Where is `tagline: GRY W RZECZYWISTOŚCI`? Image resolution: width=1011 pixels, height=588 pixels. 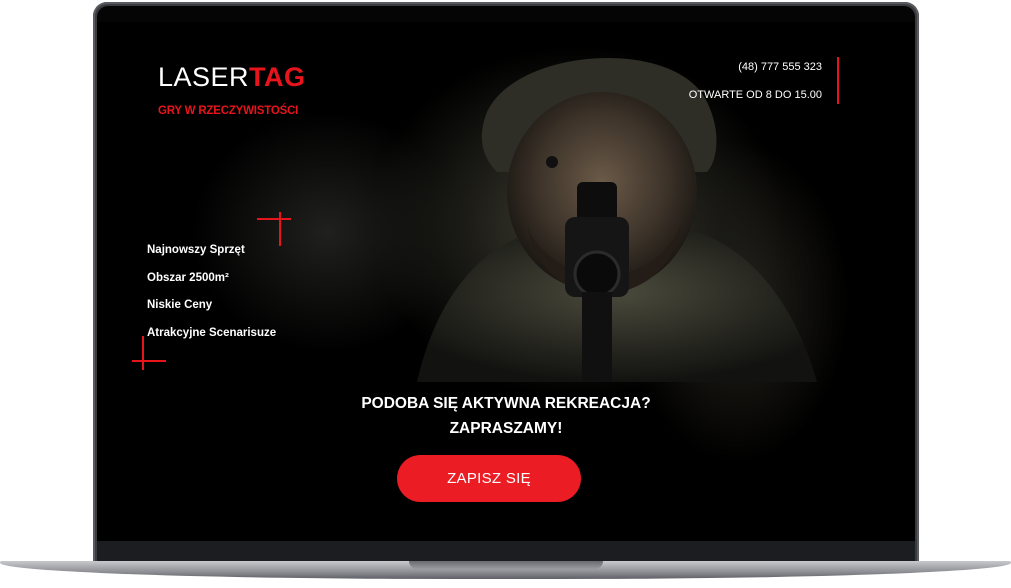 tagline: GRY W RZECZYWISTOŚCI is located at coordinates (228, 111).